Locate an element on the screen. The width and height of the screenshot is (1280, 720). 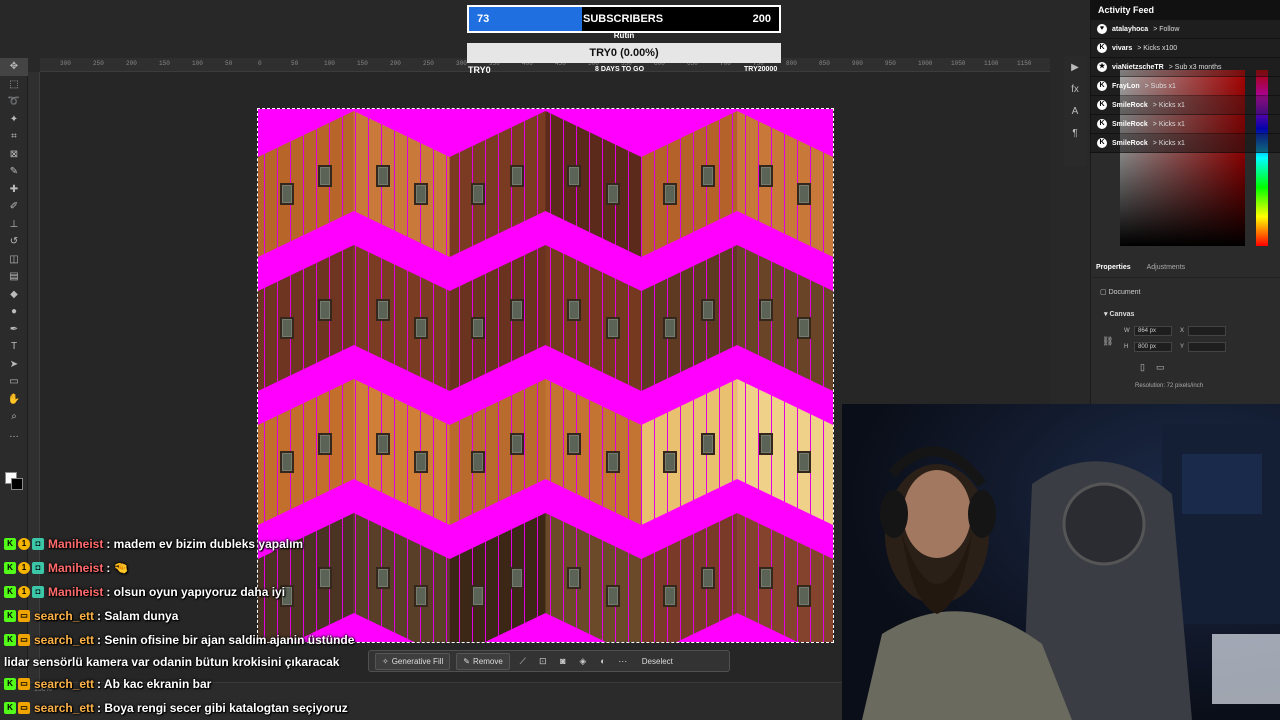
orientation-portrait-icon: ▯ is located at coordinates (1142, 367).